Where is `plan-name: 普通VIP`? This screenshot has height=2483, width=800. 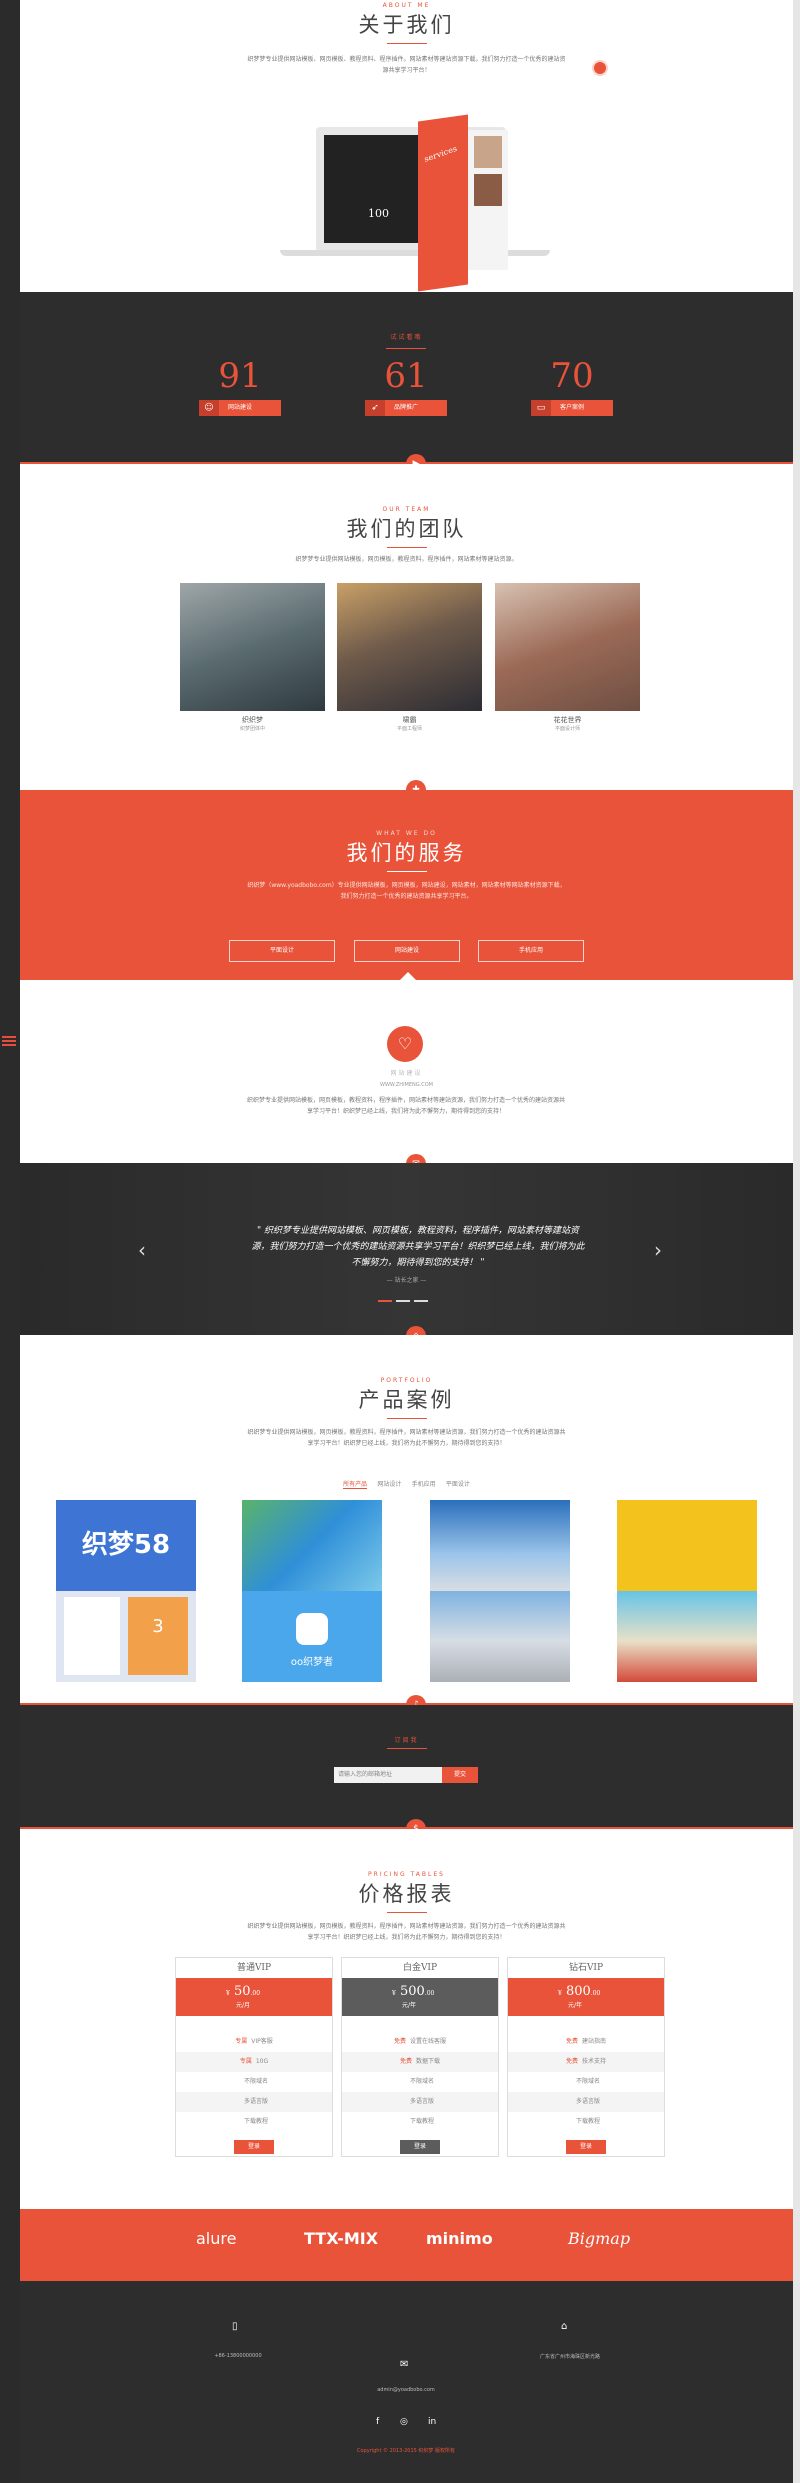
plan-name: 普通VIP is located at coordinates (254, 1968).